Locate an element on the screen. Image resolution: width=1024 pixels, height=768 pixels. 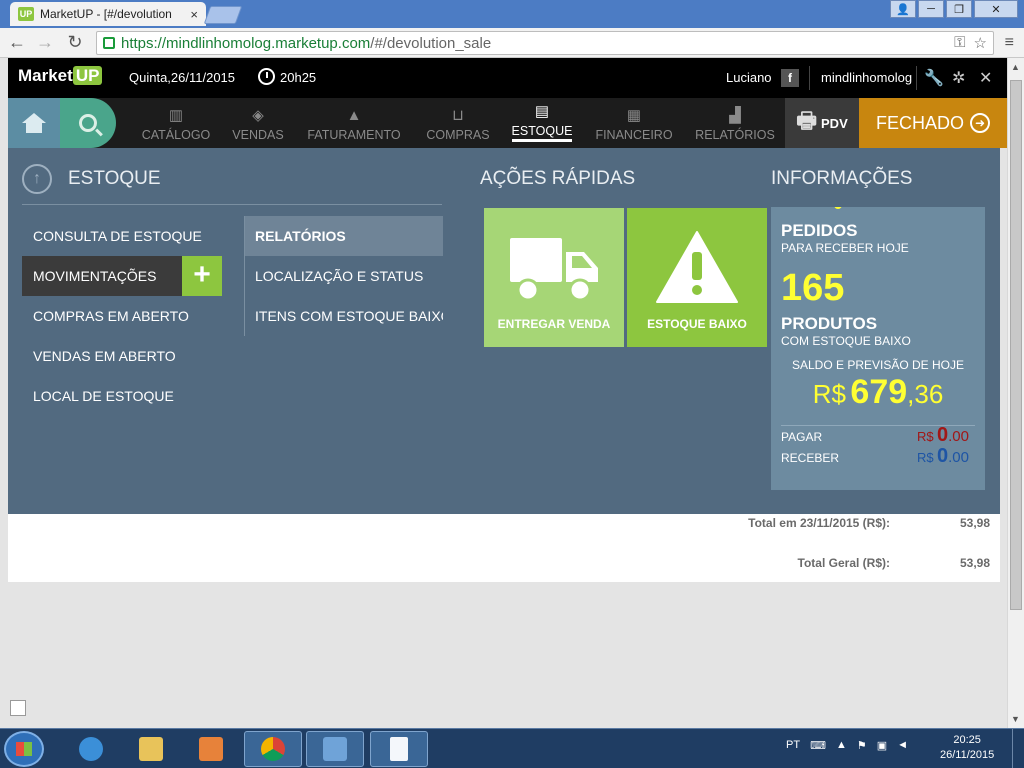
receber-label: RECEBER is located at coordinates (810, 458).